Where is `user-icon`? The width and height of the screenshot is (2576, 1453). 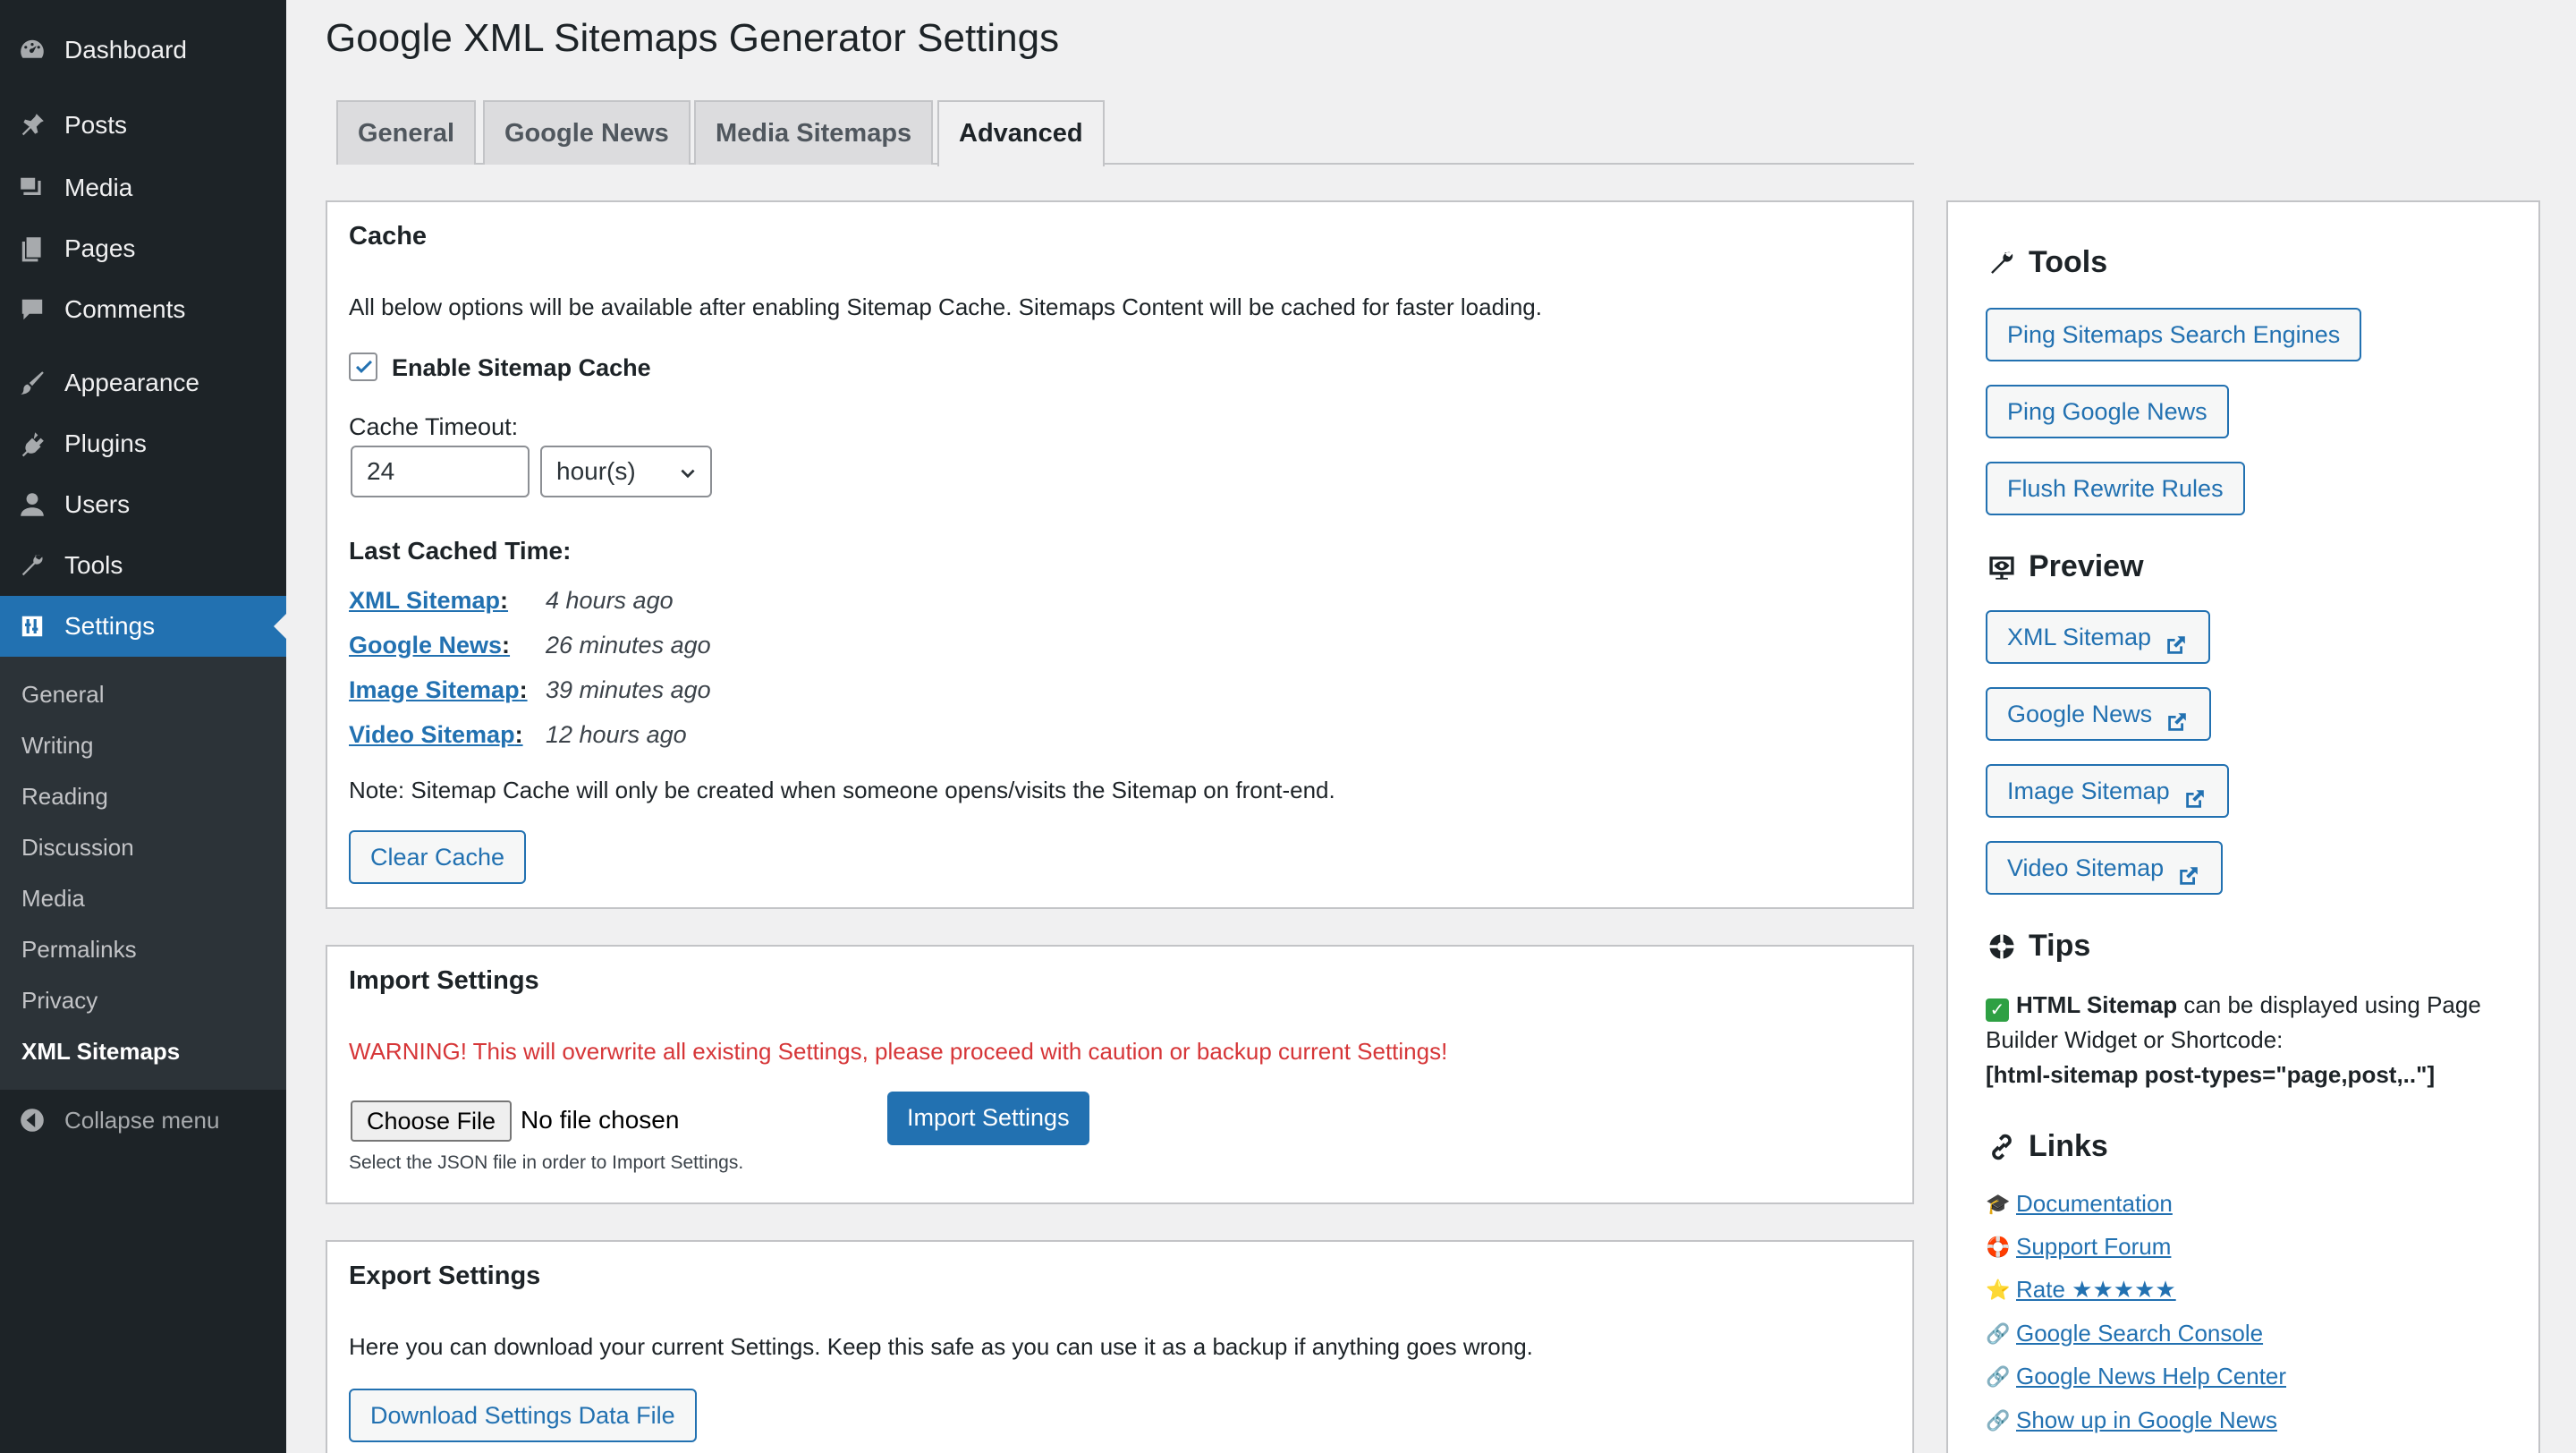
user-icon is located at coordinates (32, 504).